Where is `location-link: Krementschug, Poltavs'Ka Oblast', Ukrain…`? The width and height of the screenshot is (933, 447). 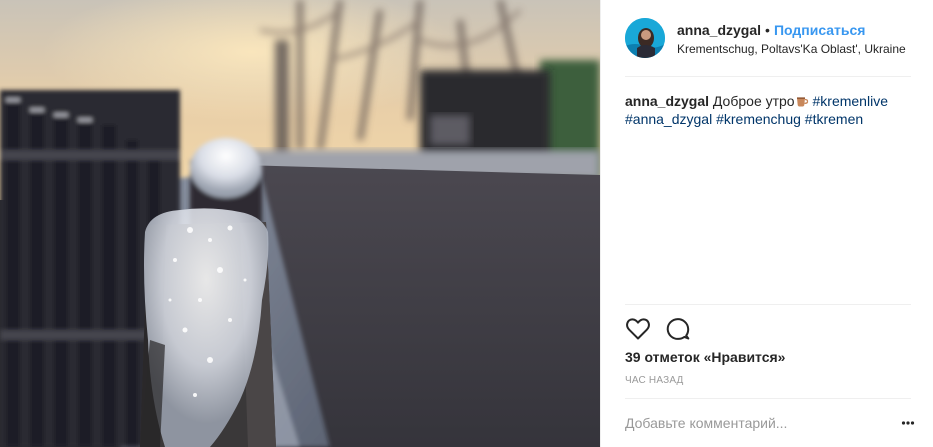
location-link: Krementschug, Poltavs'Ka Oblast', Ukrain… is located at coordinates (794, 49).